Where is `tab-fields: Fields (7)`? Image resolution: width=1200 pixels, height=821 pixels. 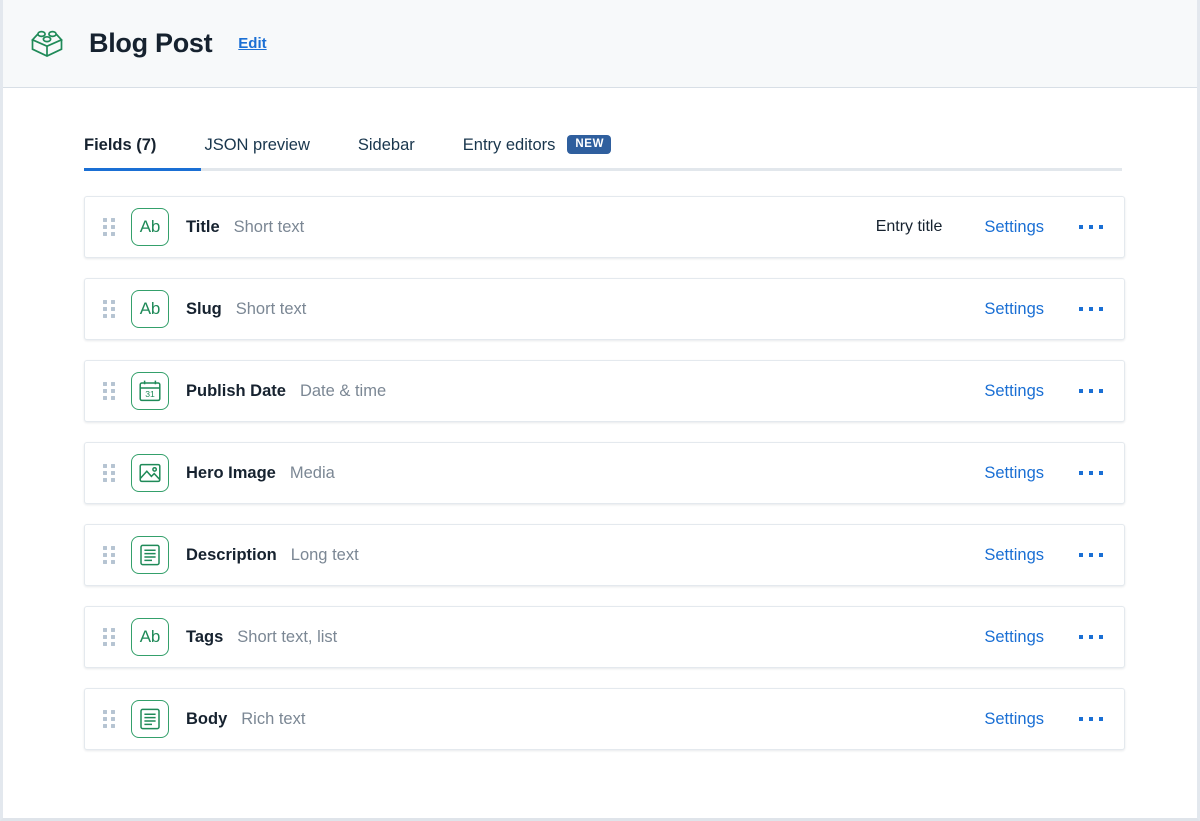 tab-fields: Fields (7) is located at coordinates (120, 153).